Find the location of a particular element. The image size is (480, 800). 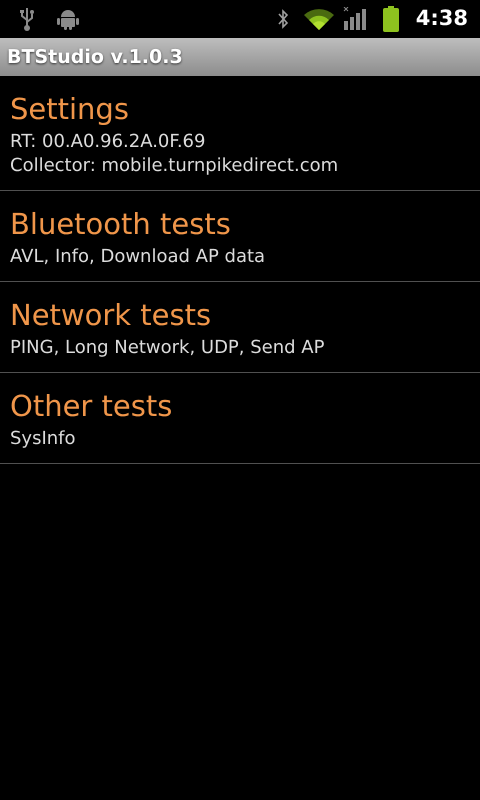

item-summary: Collector: mobile.turnpikedirect.com is located at coordinates (174, 166).